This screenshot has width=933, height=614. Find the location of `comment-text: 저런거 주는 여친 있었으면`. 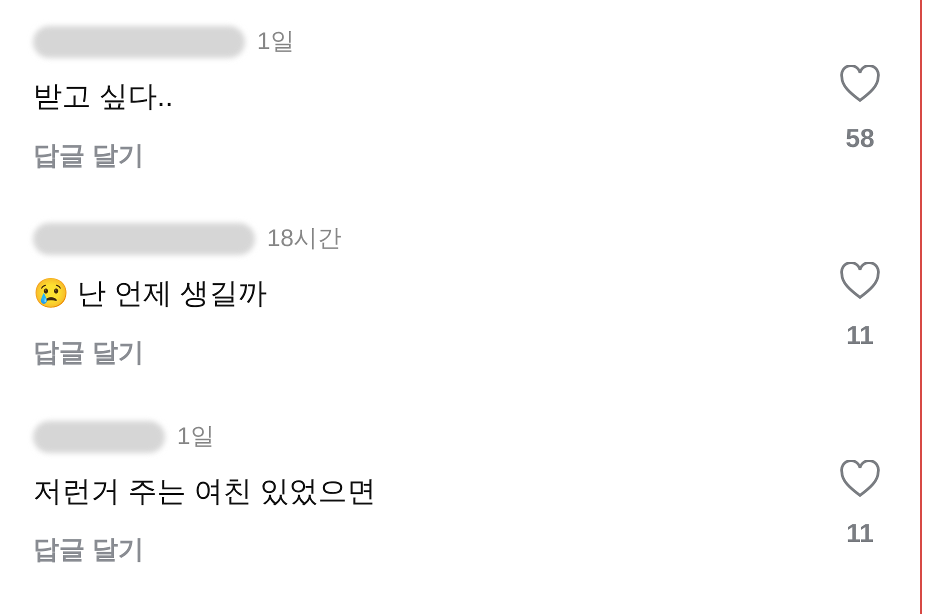

comment-text: 저런거 주는 여친 있었으면 is located at coordinates (205, 492).